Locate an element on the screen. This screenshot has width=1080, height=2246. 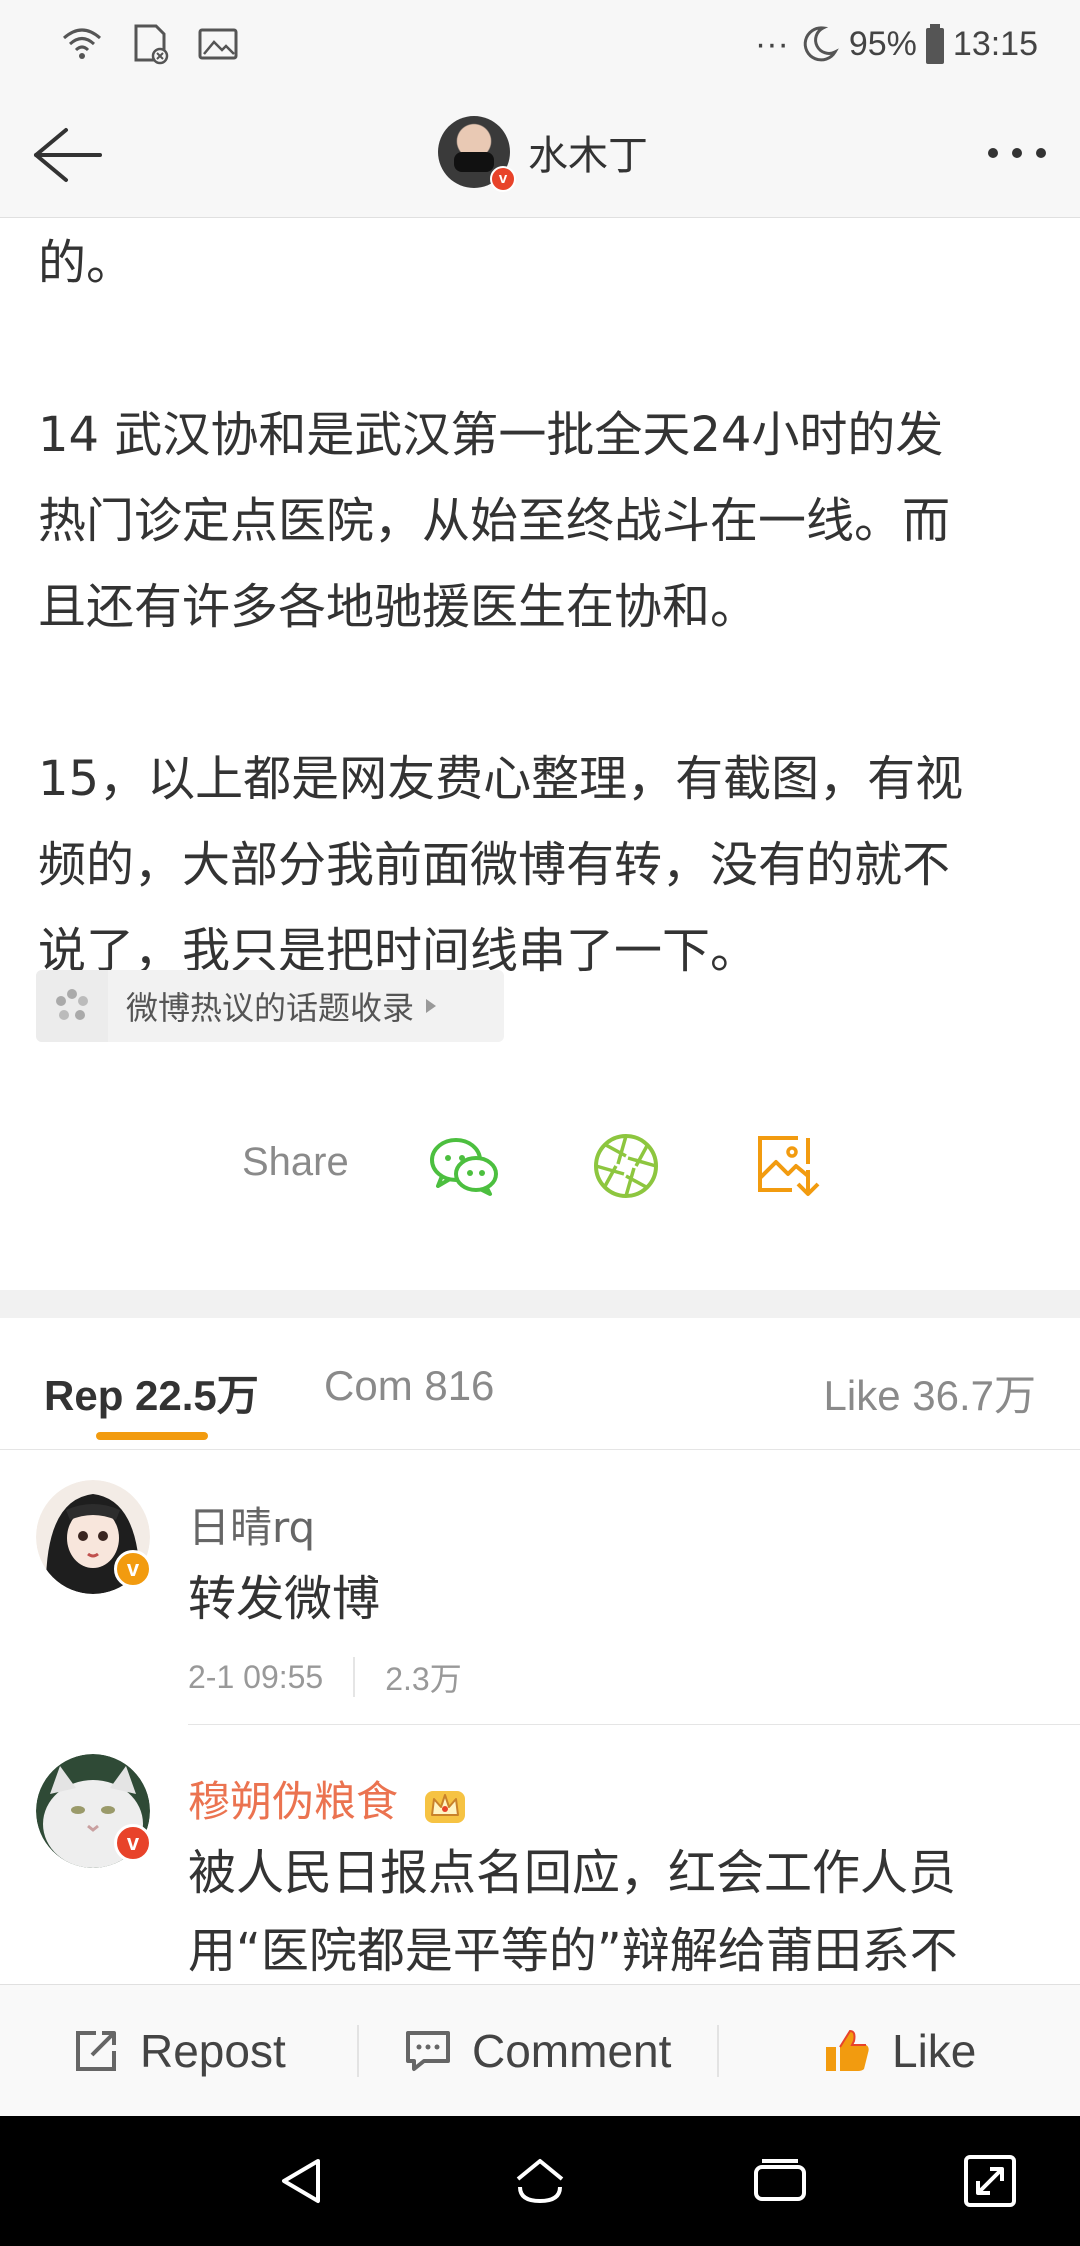
sd-card-icon is located at coordinates (151, 44).